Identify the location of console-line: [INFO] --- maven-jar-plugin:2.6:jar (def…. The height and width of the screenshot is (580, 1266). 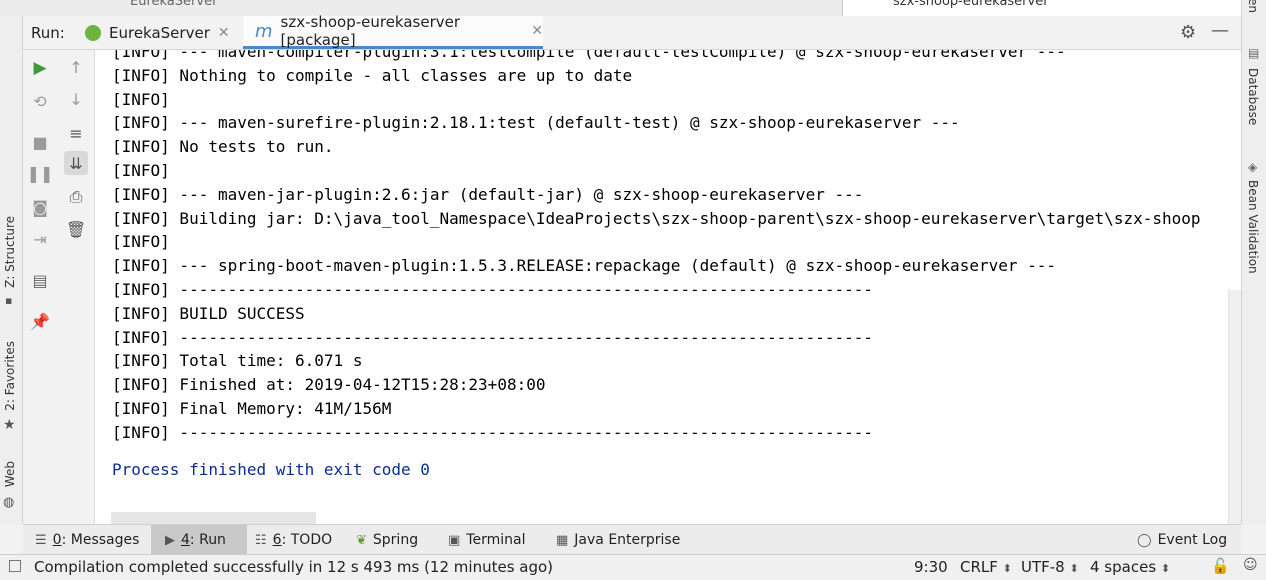
(488, 194).